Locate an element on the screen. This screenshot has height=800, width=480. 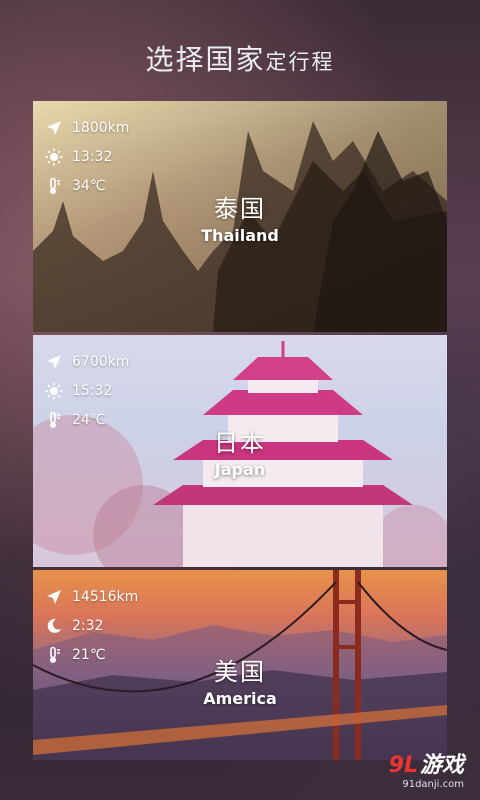
japan-name: 日本 Japan is located at coordinates (240, 451).